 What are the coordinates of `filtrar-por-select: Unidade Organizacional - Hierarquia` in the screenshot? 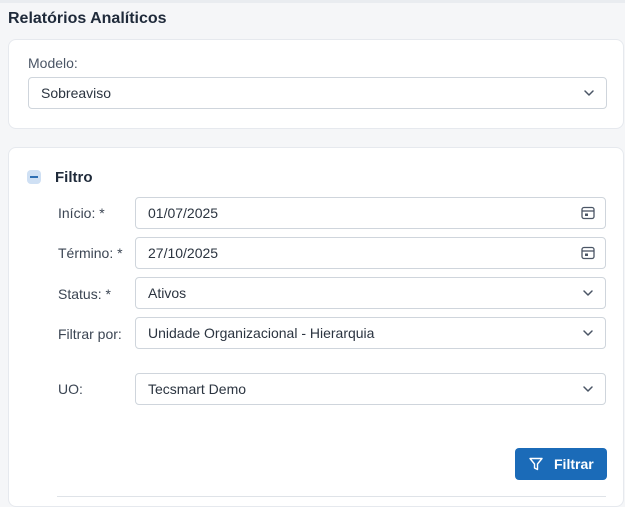 It's located at (370, 333).